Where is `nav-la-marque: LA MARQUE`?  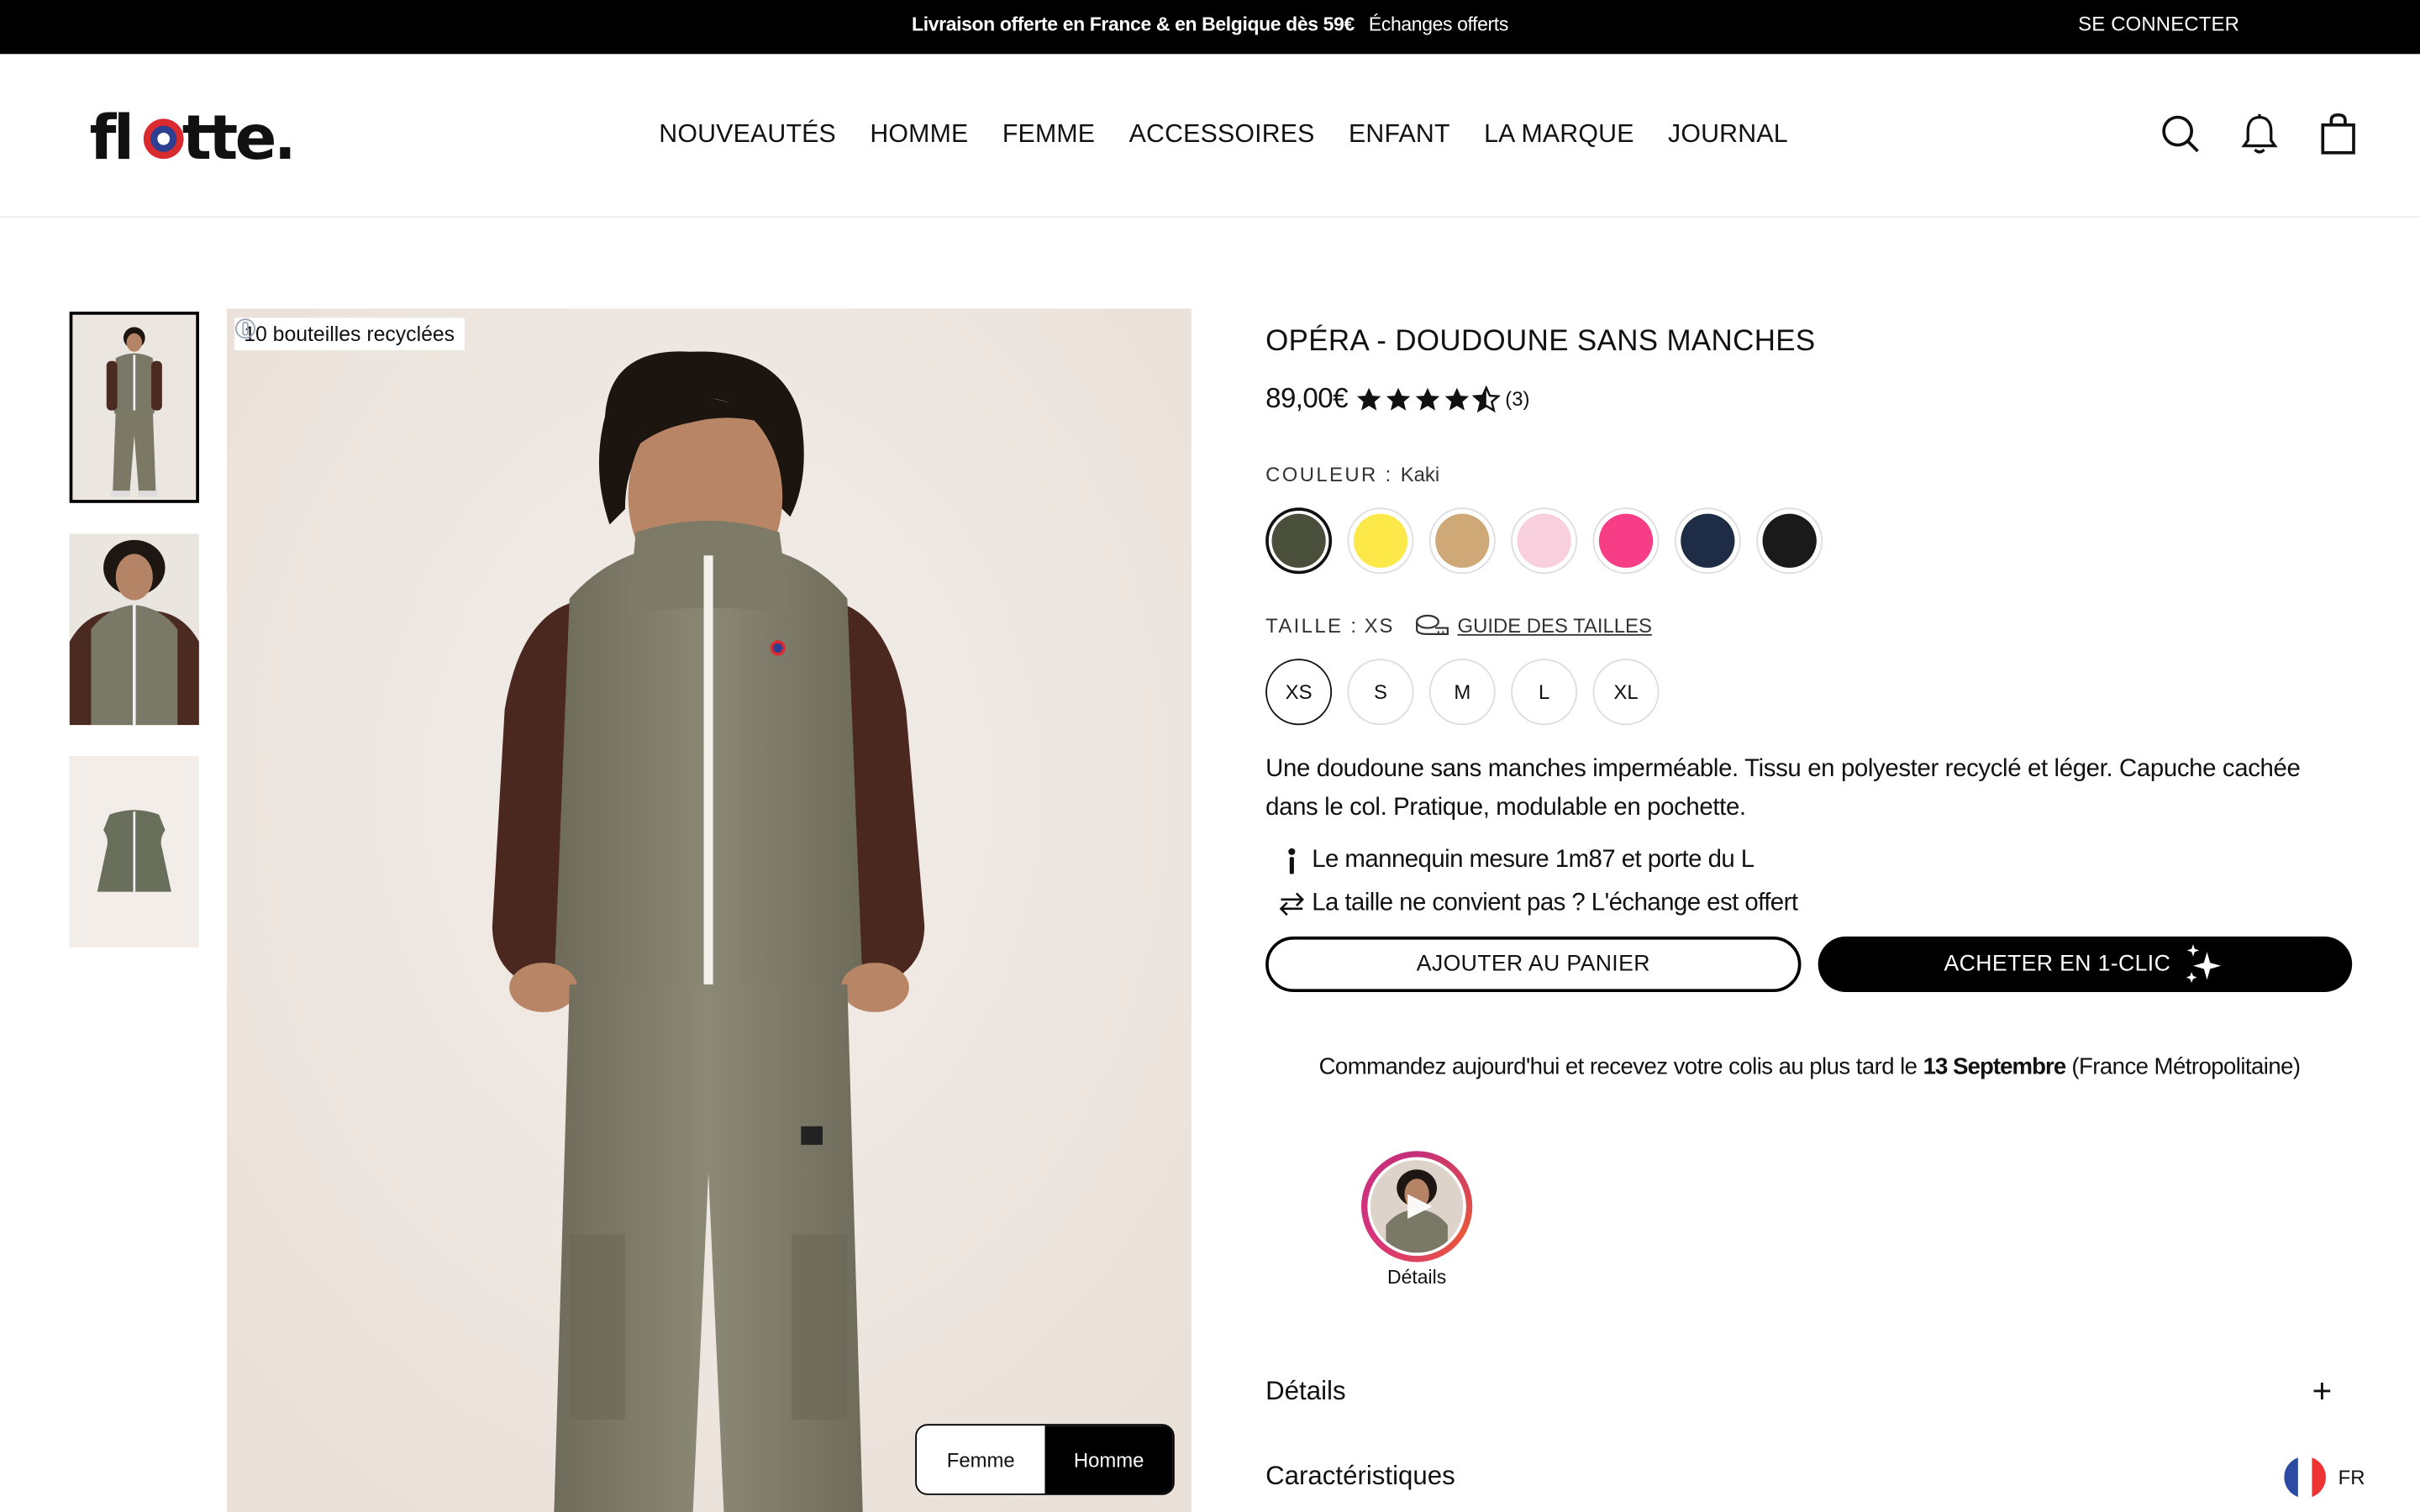
nav-la-marque: LA MARQUE is located at coordinates (1559, 135).